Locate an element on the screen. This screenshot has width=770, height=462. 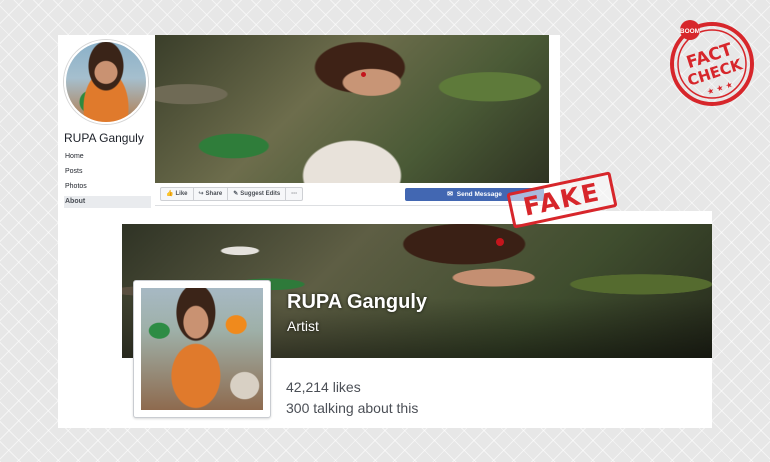
nav-posts: Posts is located at coordinates (107, 172).